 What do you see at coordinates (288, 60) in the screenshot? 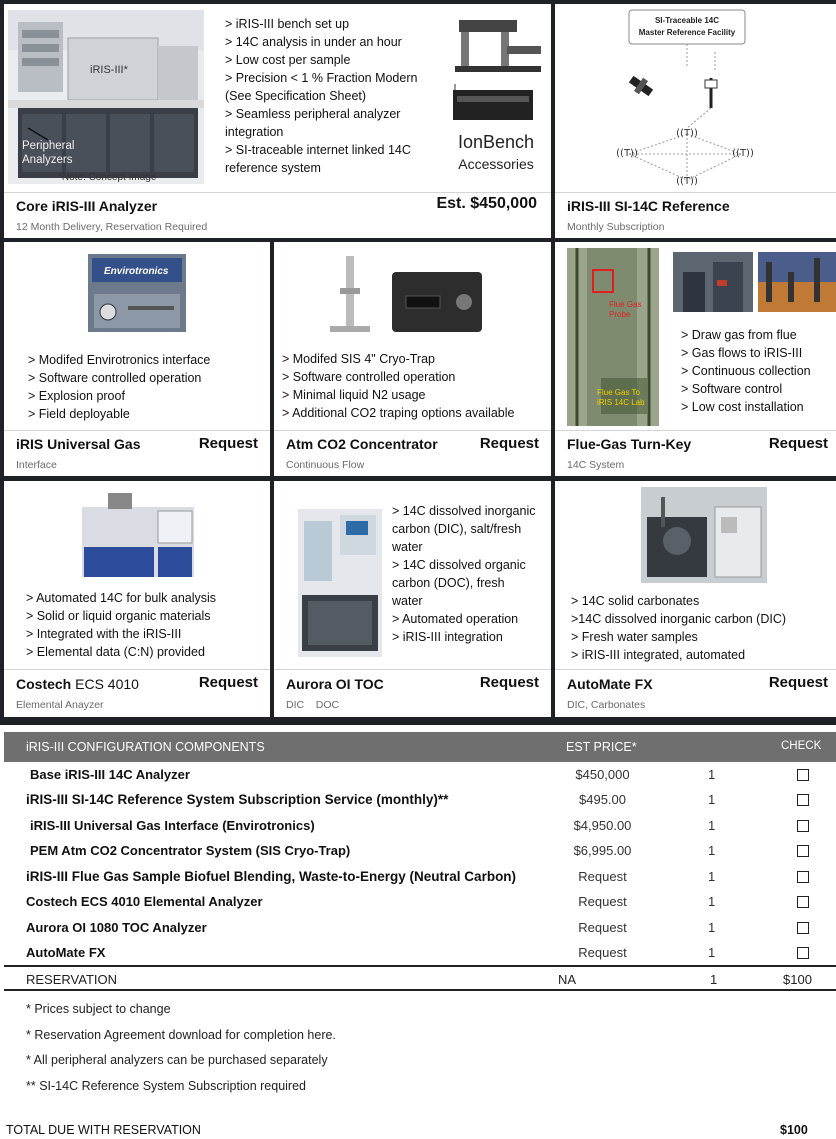
I see `core-bullet: > Low cost per sample` at bounding box center [288, 60].